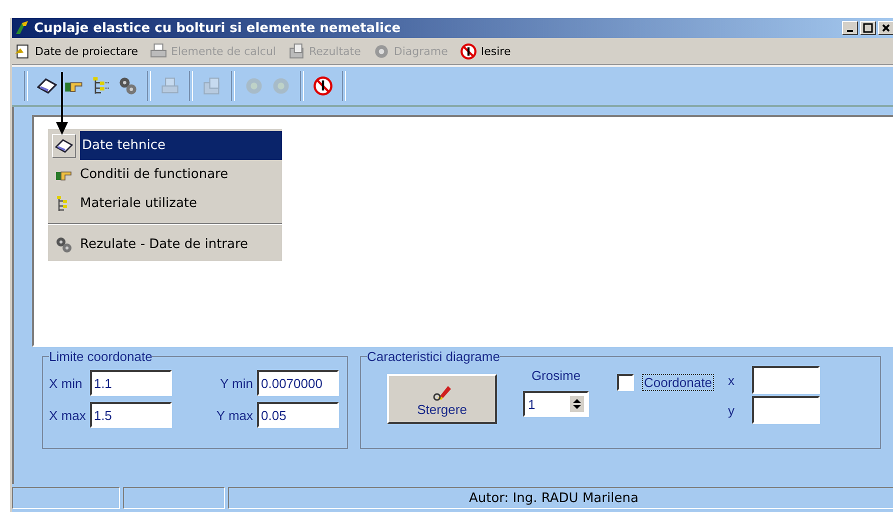  What do you see at coordinates (850, 28) in the screenshot?
I see `minimize-button` at bounding box center [850, 28].